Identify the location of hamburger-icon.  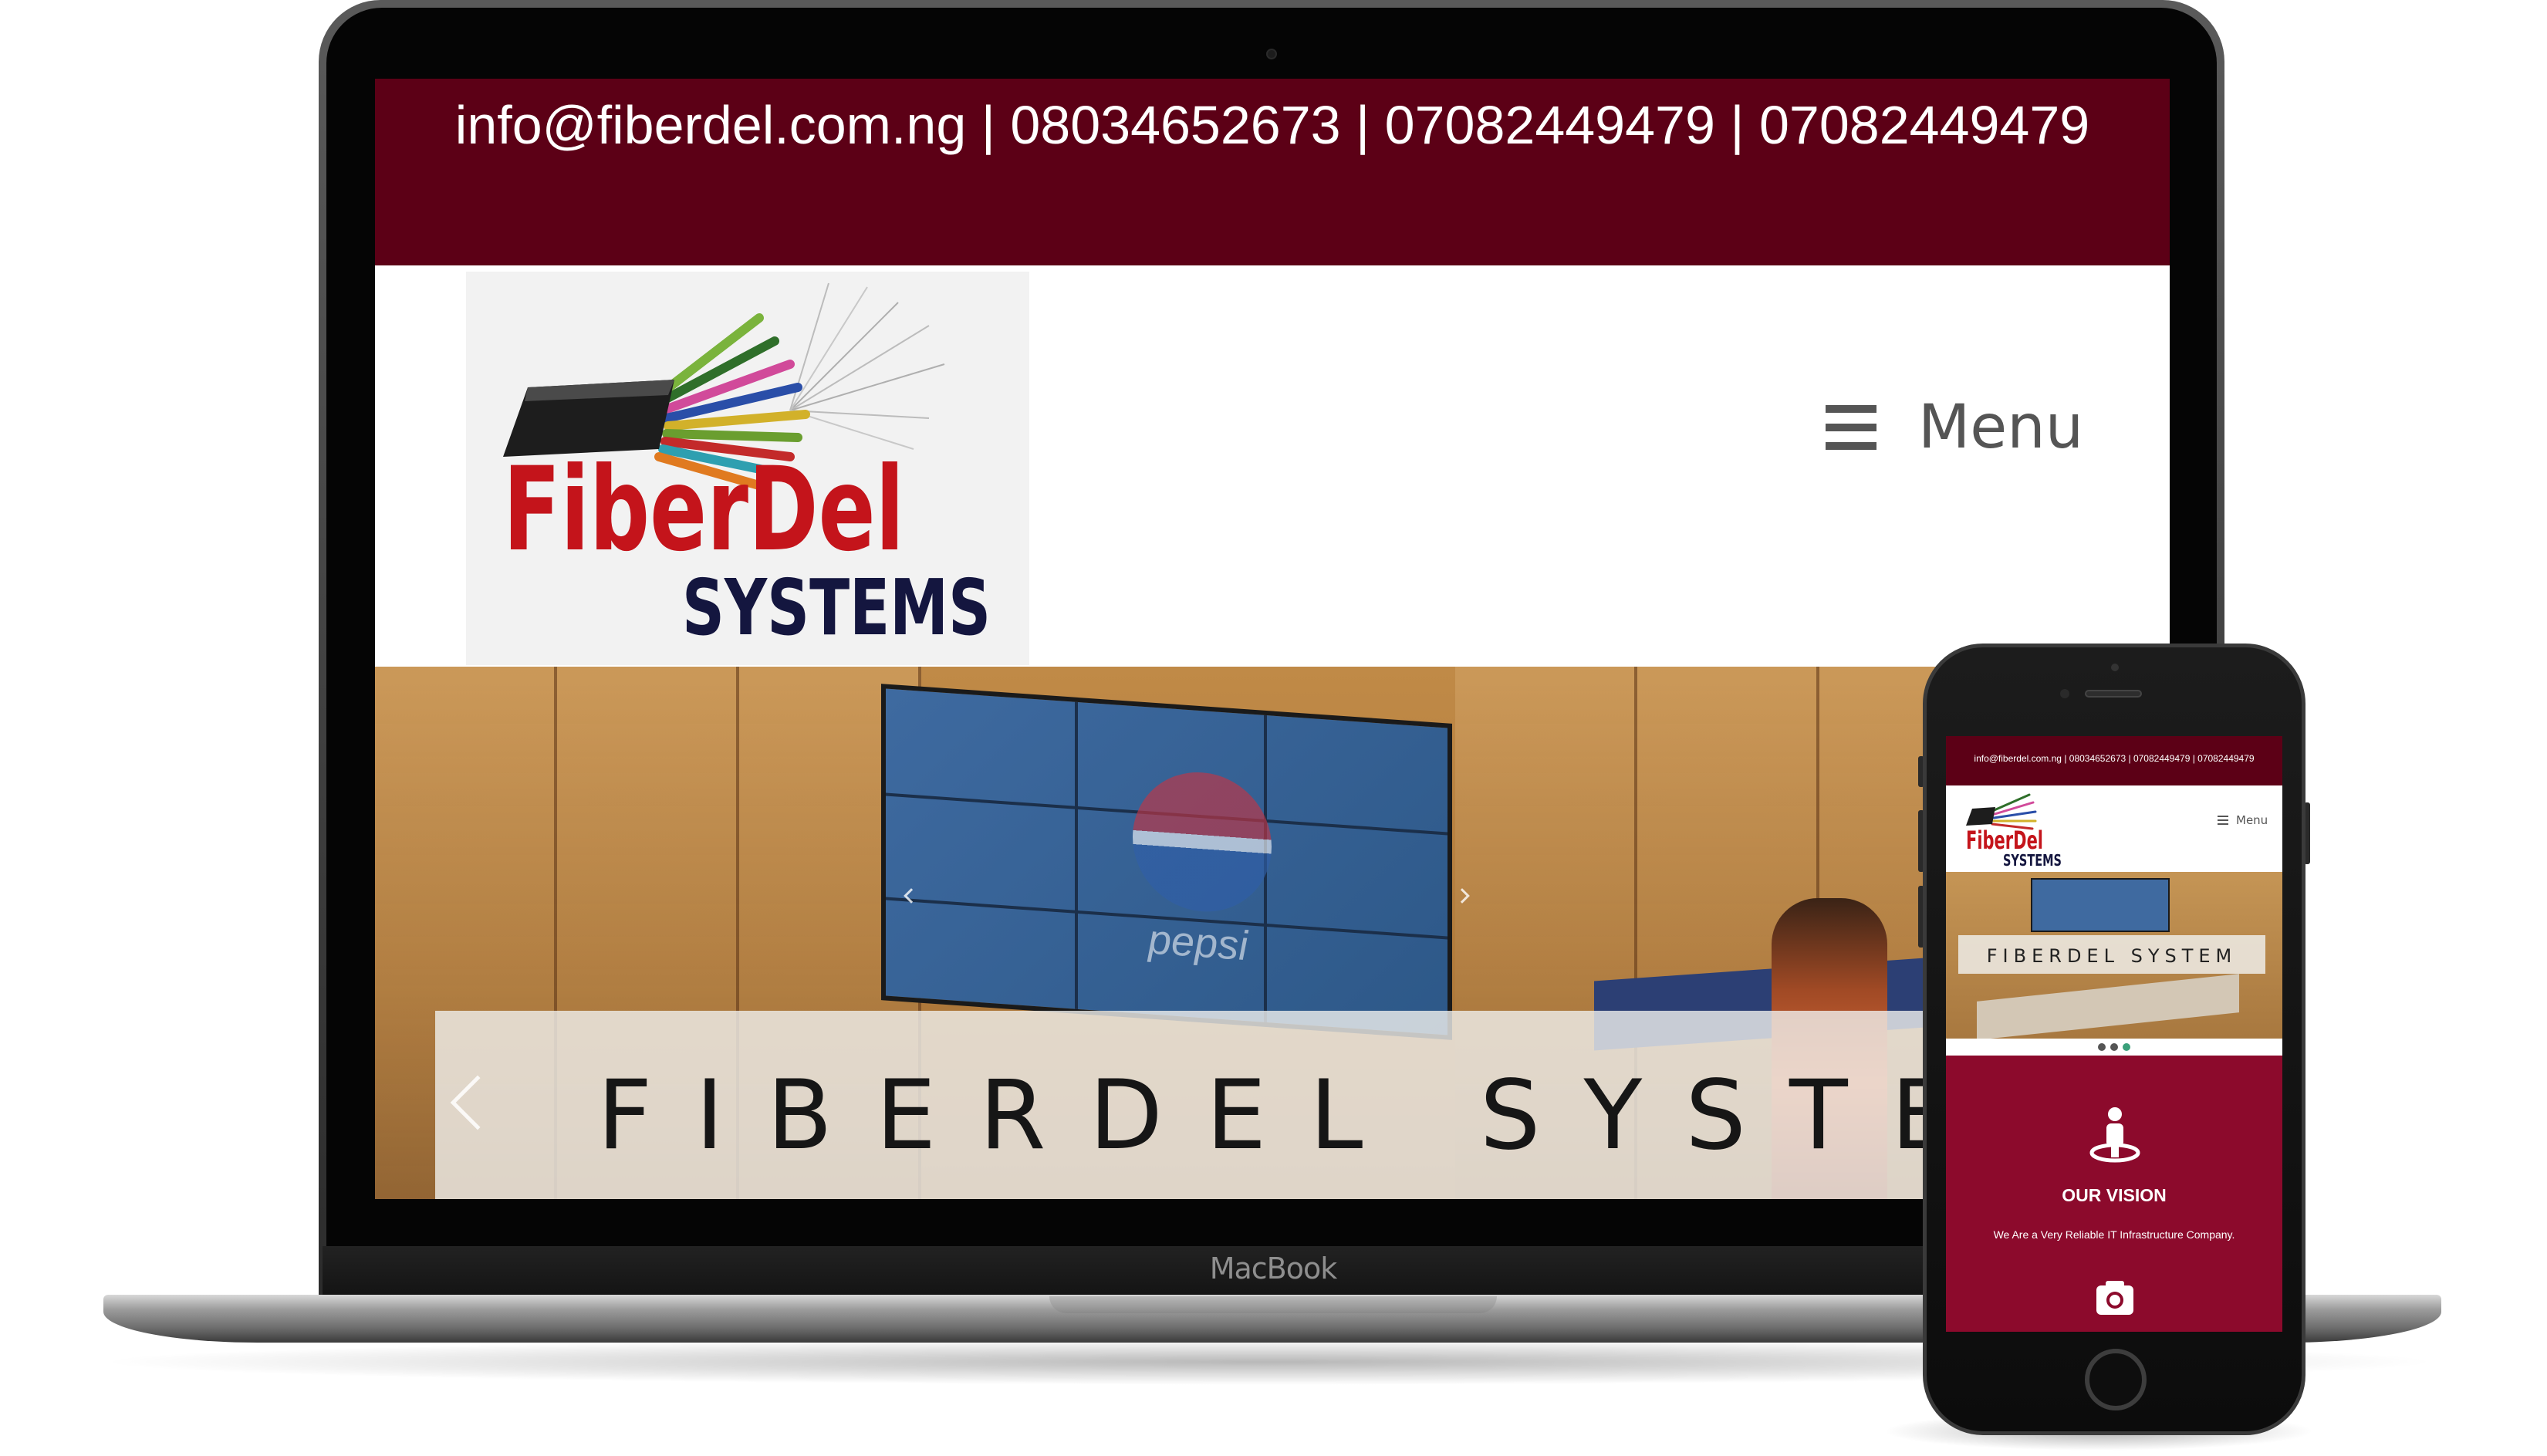
(1851, 427).